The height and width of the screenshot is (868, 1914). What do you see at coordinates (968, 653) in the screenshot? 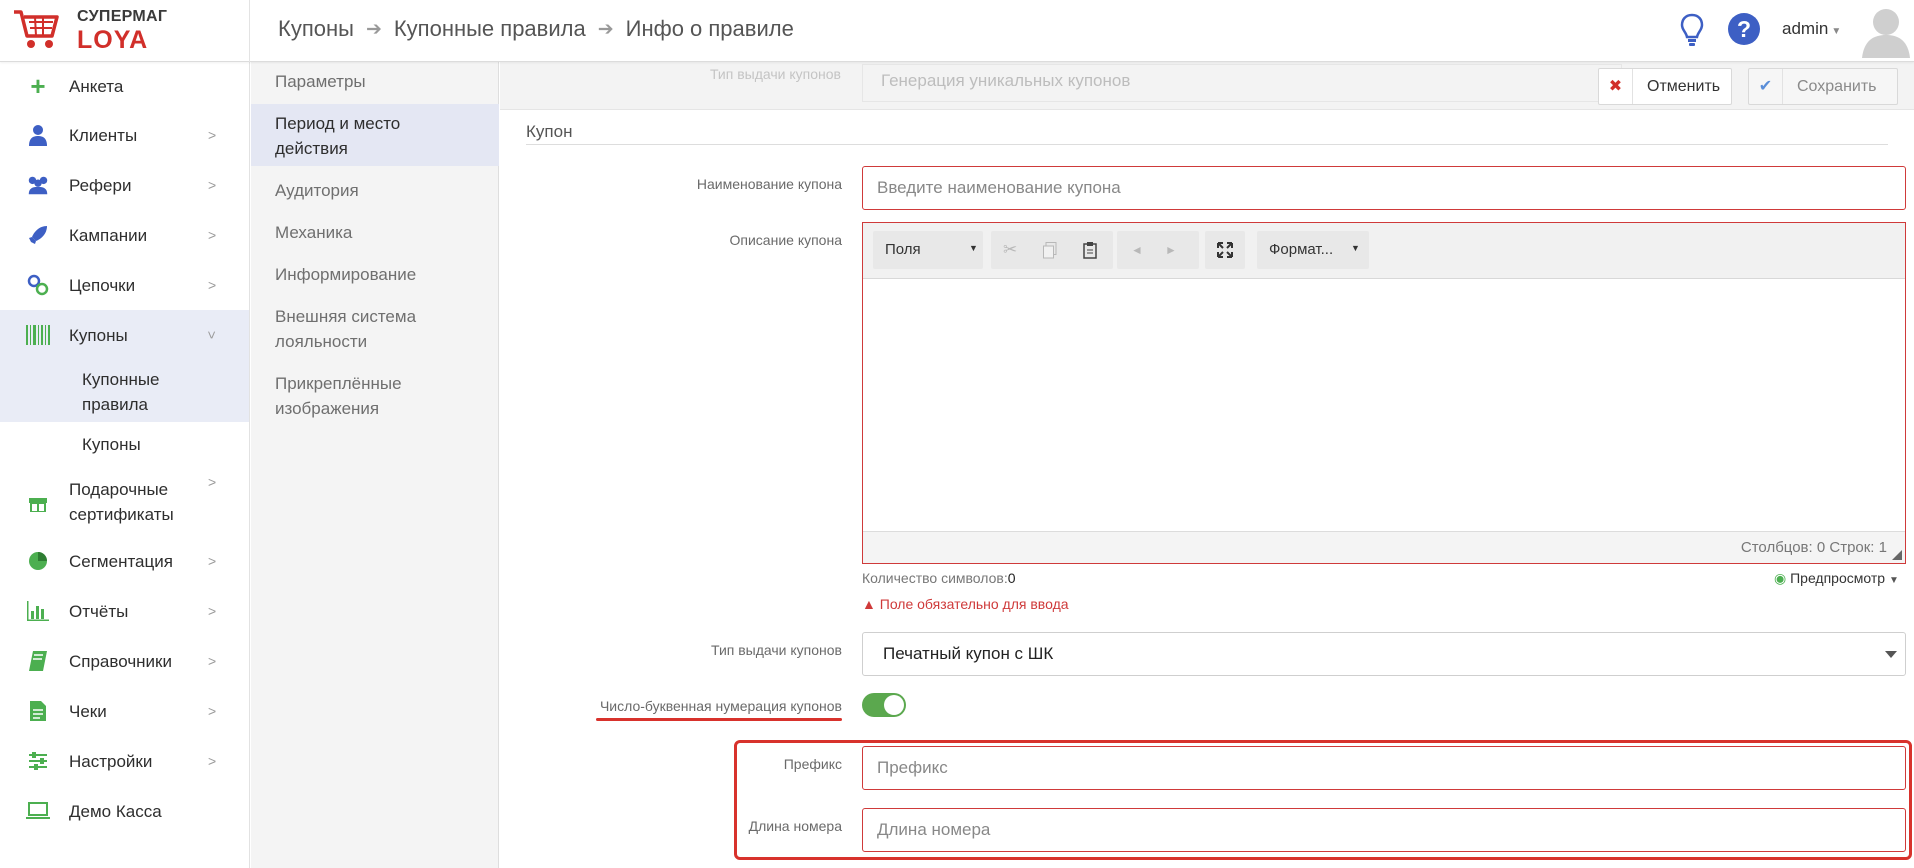
I see `issue-type-value: Печатный купон с ШК` at bounding box center [968, 653].